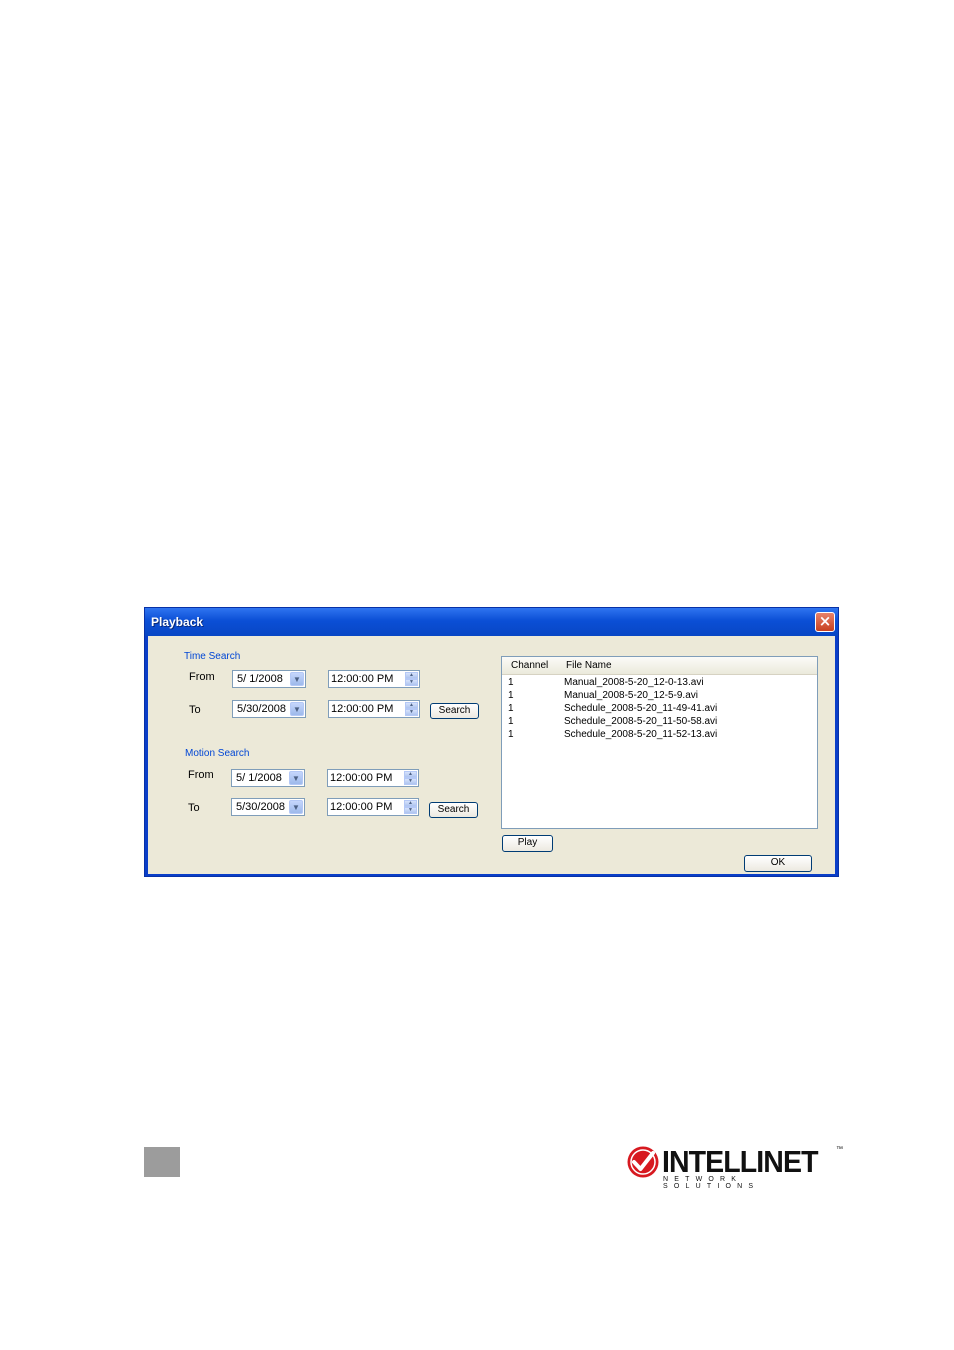 The width and height of the screenshot is (954, 1350). I want to click on motion-search-to-date-value: 5/30/2008, so click(260, 807).